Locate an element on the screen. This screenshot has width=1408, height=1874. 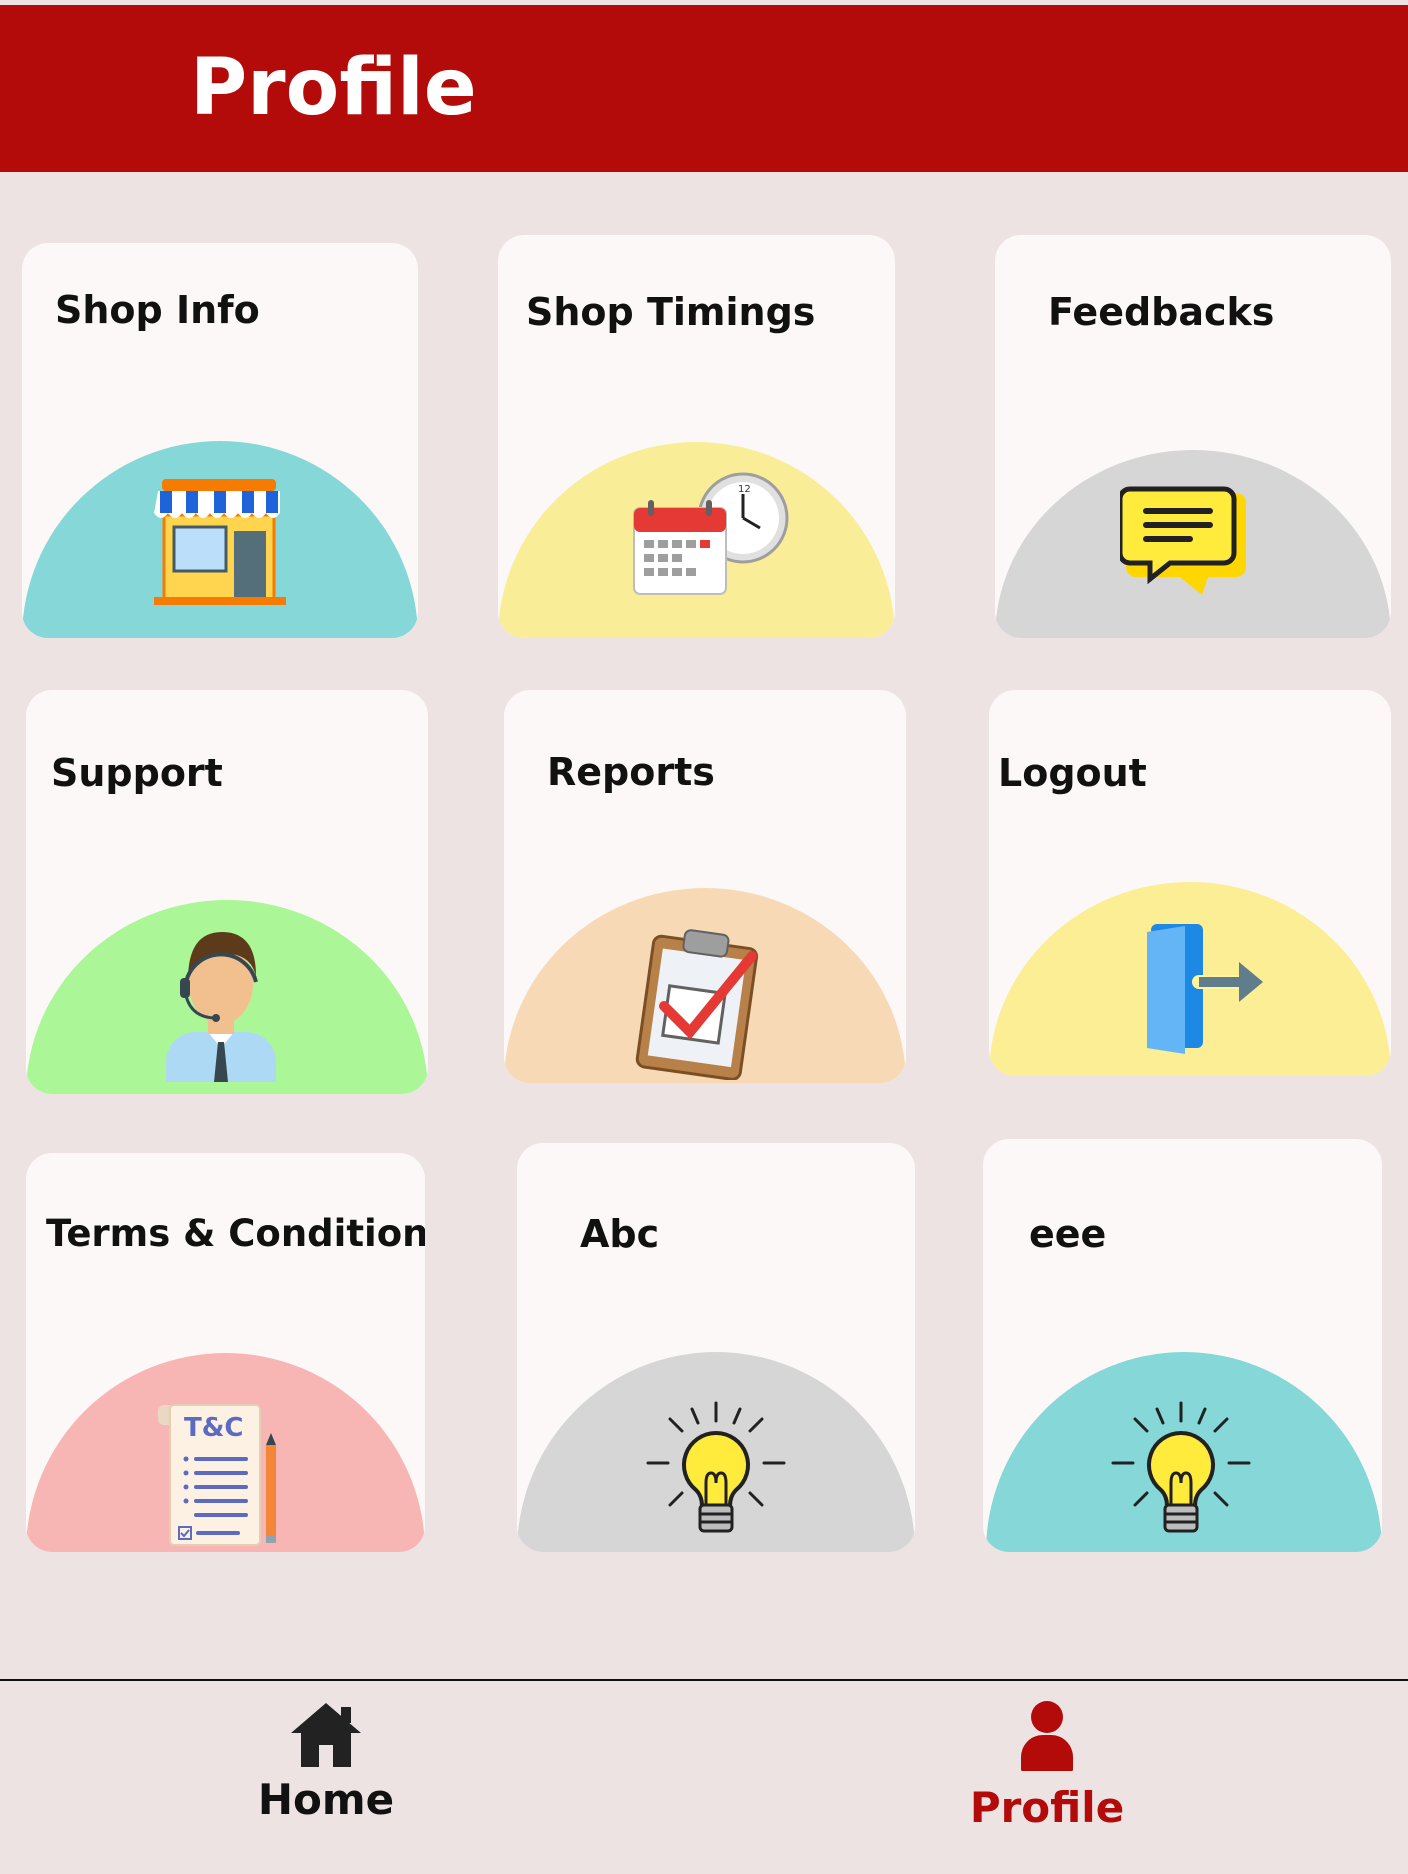
terms-document-icon: T&C is located at coordinates (229, 1476).